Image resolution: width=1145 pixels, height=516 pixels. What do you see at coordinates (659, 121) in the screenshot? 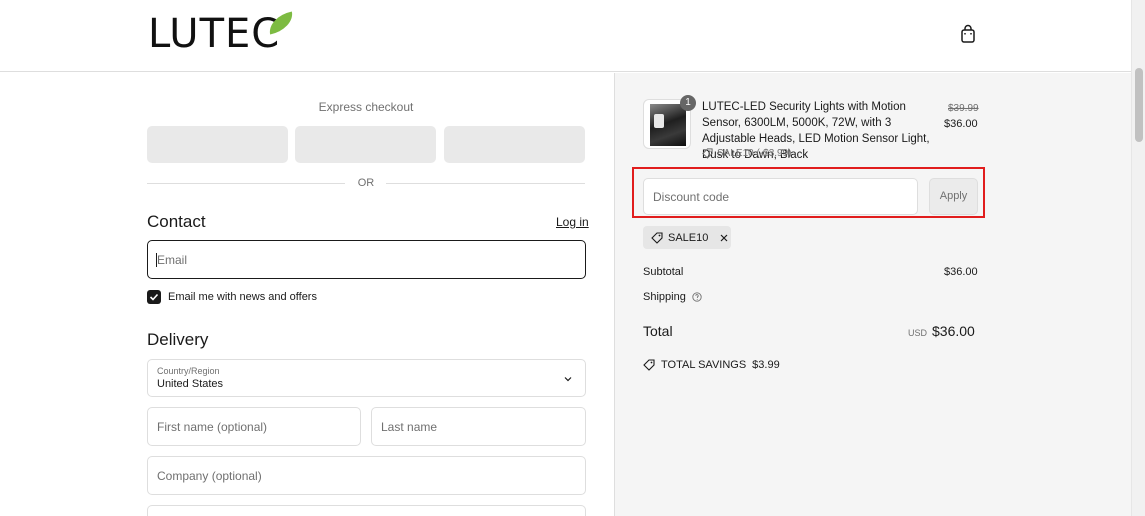
I see `product-image-light` at bounding box center [659, 121].